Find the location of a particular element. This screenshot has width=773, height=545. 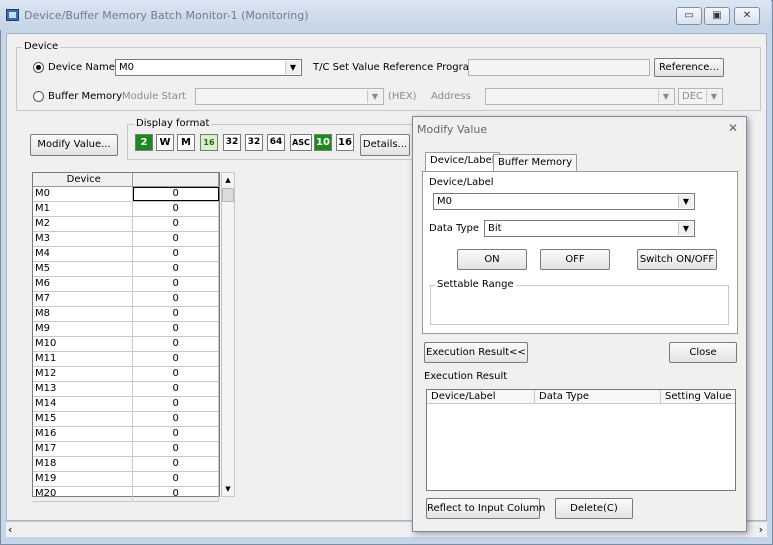

maximize-button: ▣ is located at coordinates (717, 16).